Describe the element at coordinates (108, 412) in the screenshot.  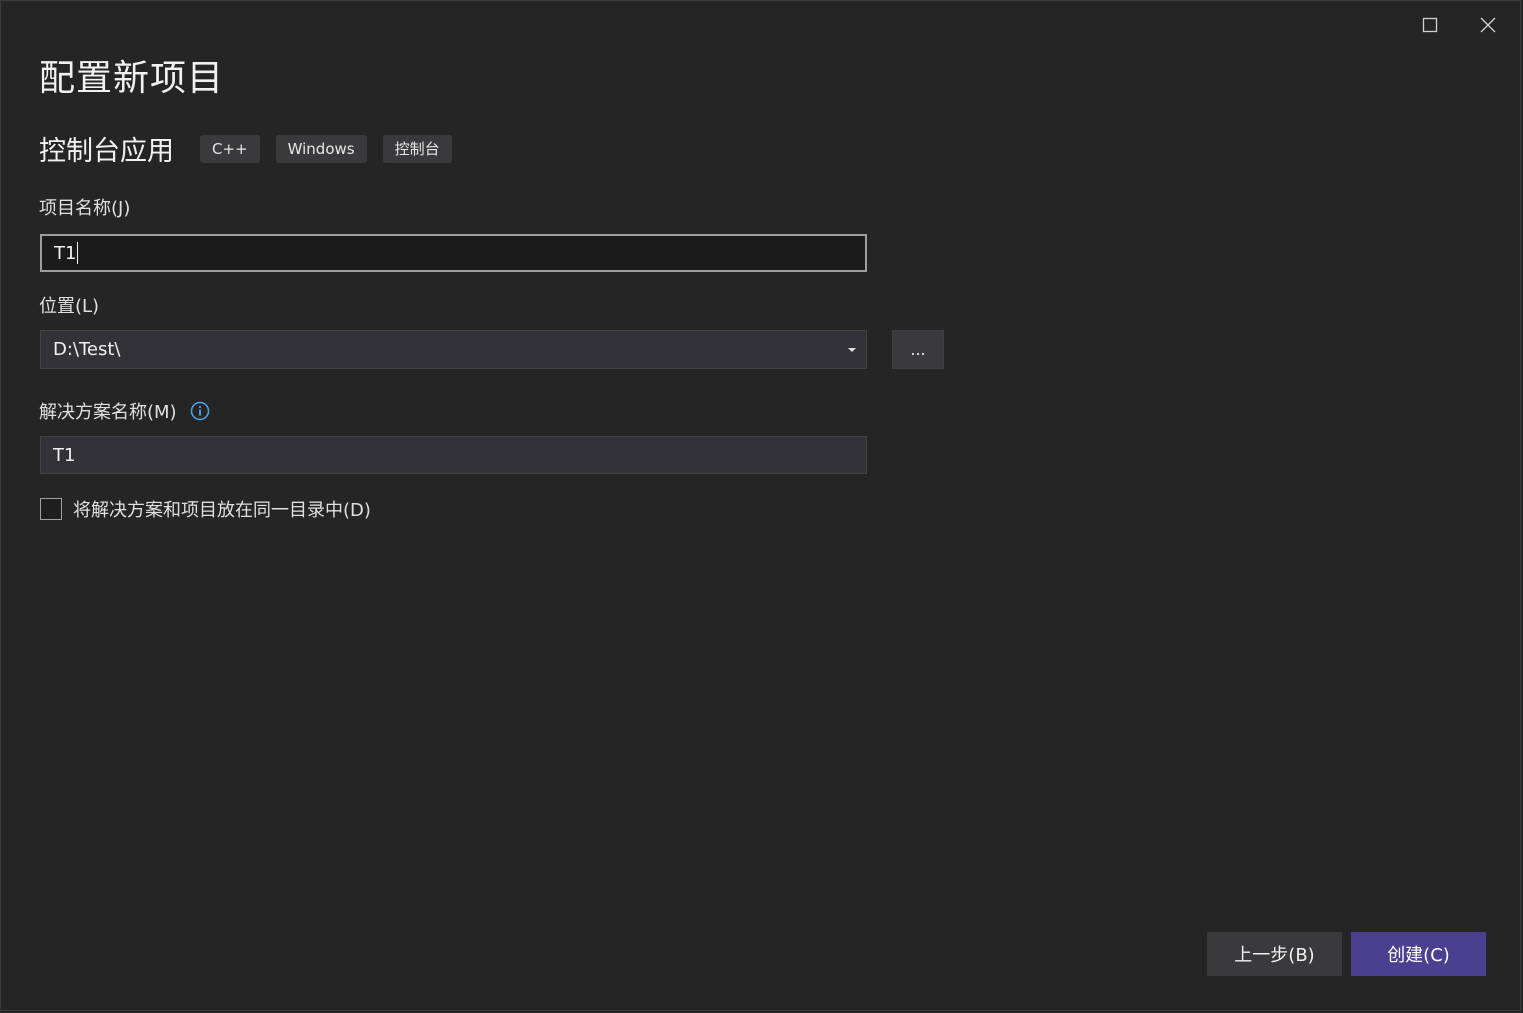
I see `solution-name-label: 解决方案名称(M)` at that location.